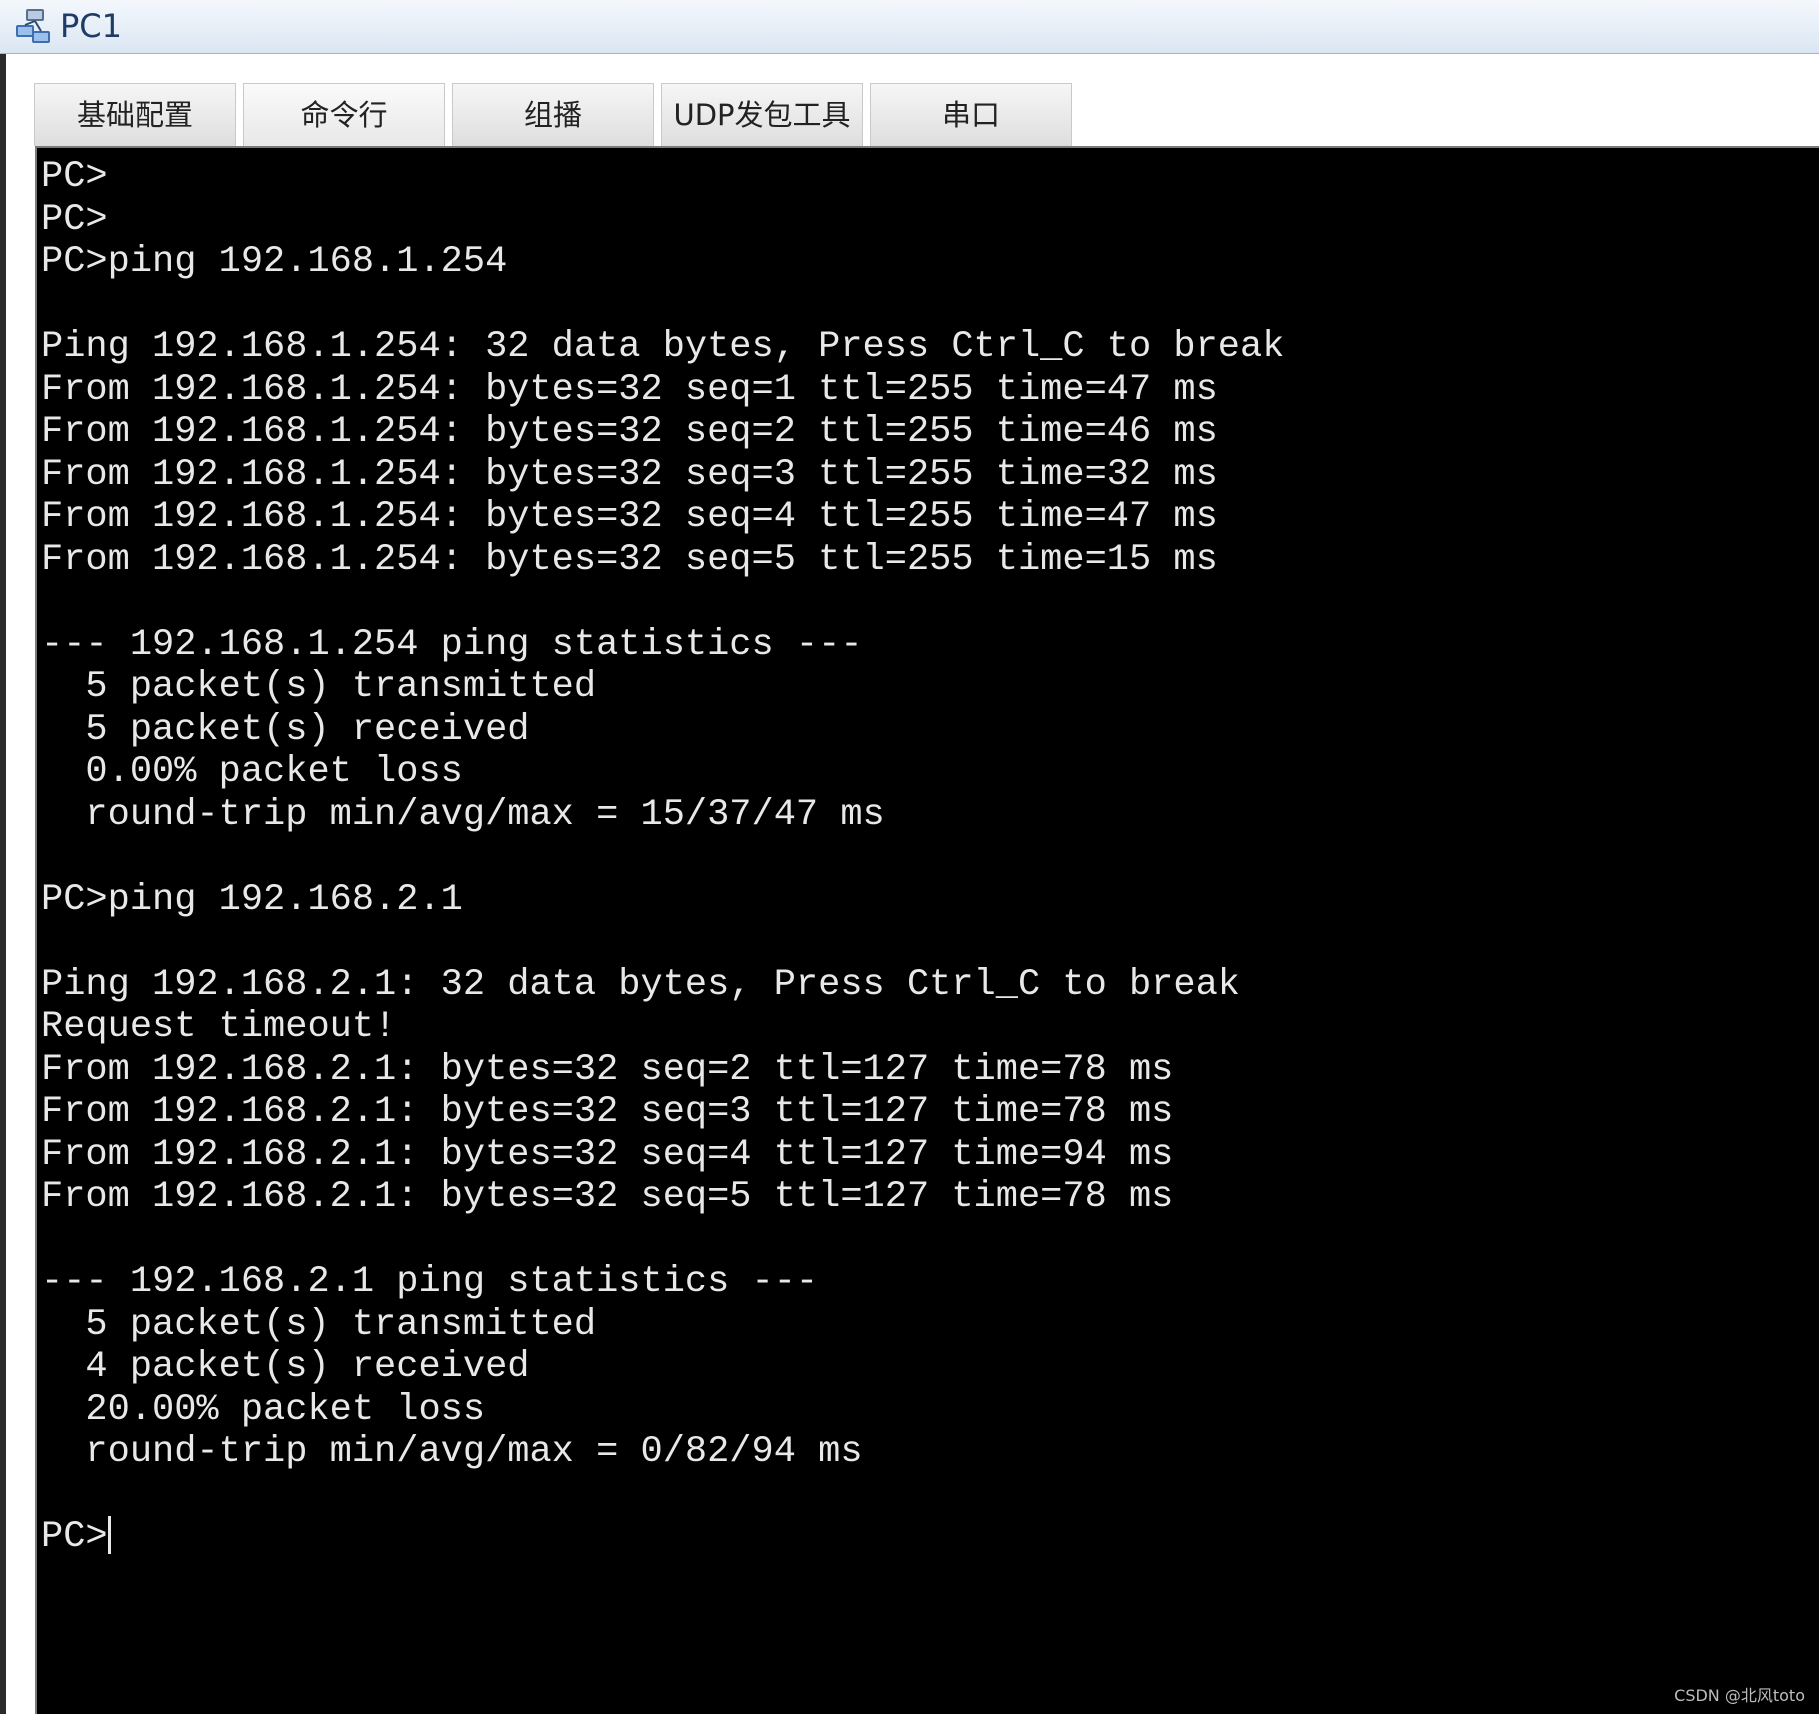 The image size is (1819, 1714). What do you see at coordinates (109, 1535) in the screenshot?
I see `text-cursor` at bounding box center [109, 1535].